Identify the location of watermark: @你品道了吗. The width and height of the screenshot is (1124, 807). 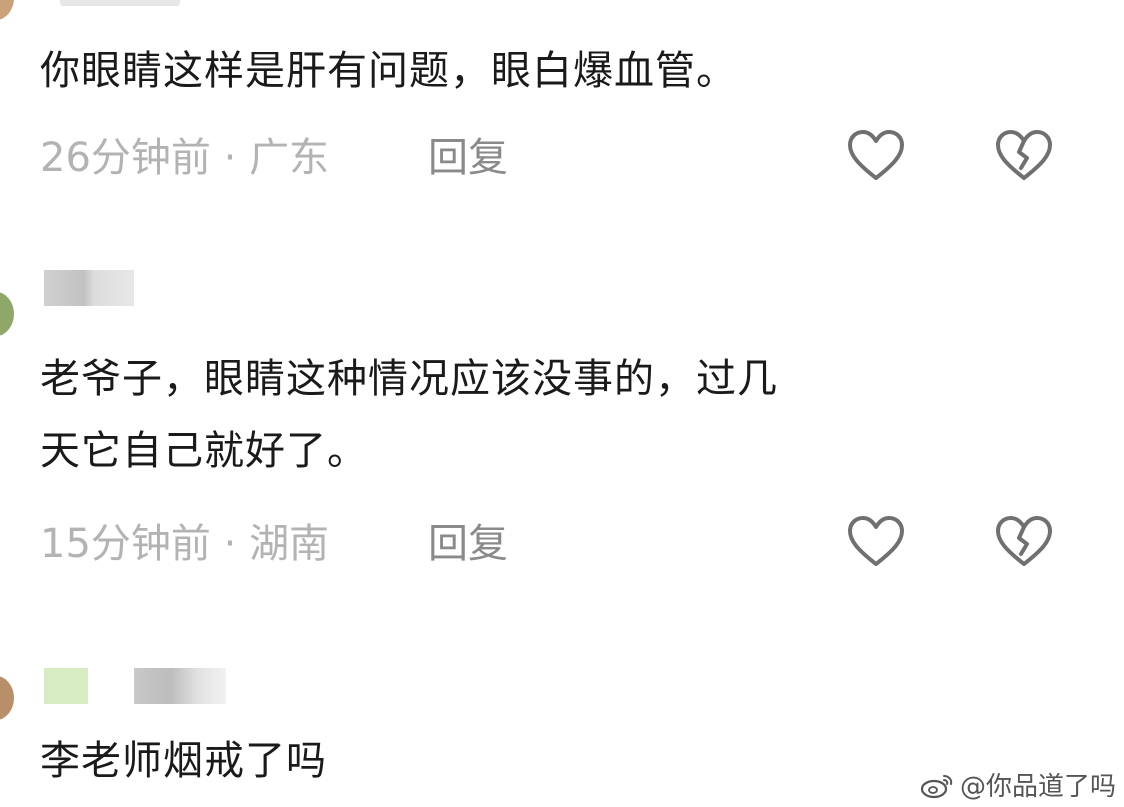
(1018, 784).